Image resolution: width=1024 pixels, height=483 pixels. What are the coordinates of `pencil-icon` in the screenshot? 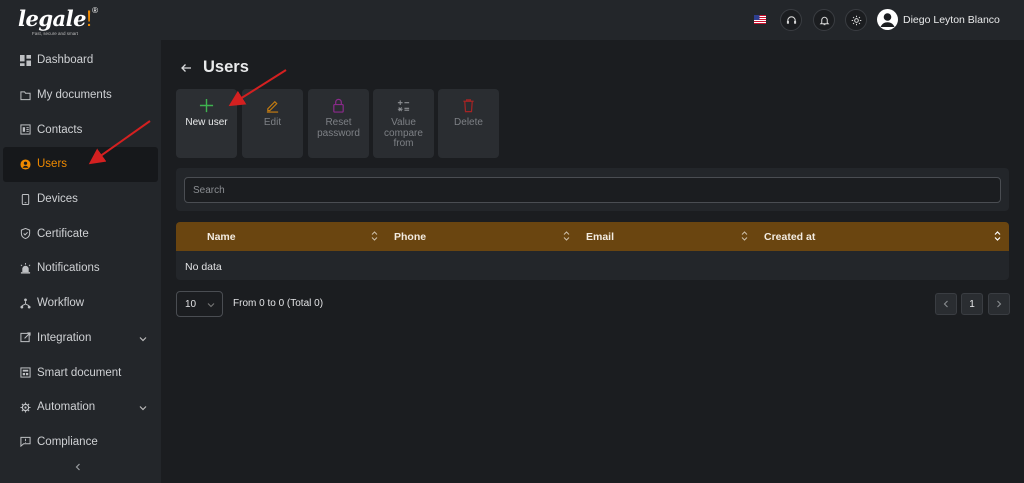 It's located at (272, 106).